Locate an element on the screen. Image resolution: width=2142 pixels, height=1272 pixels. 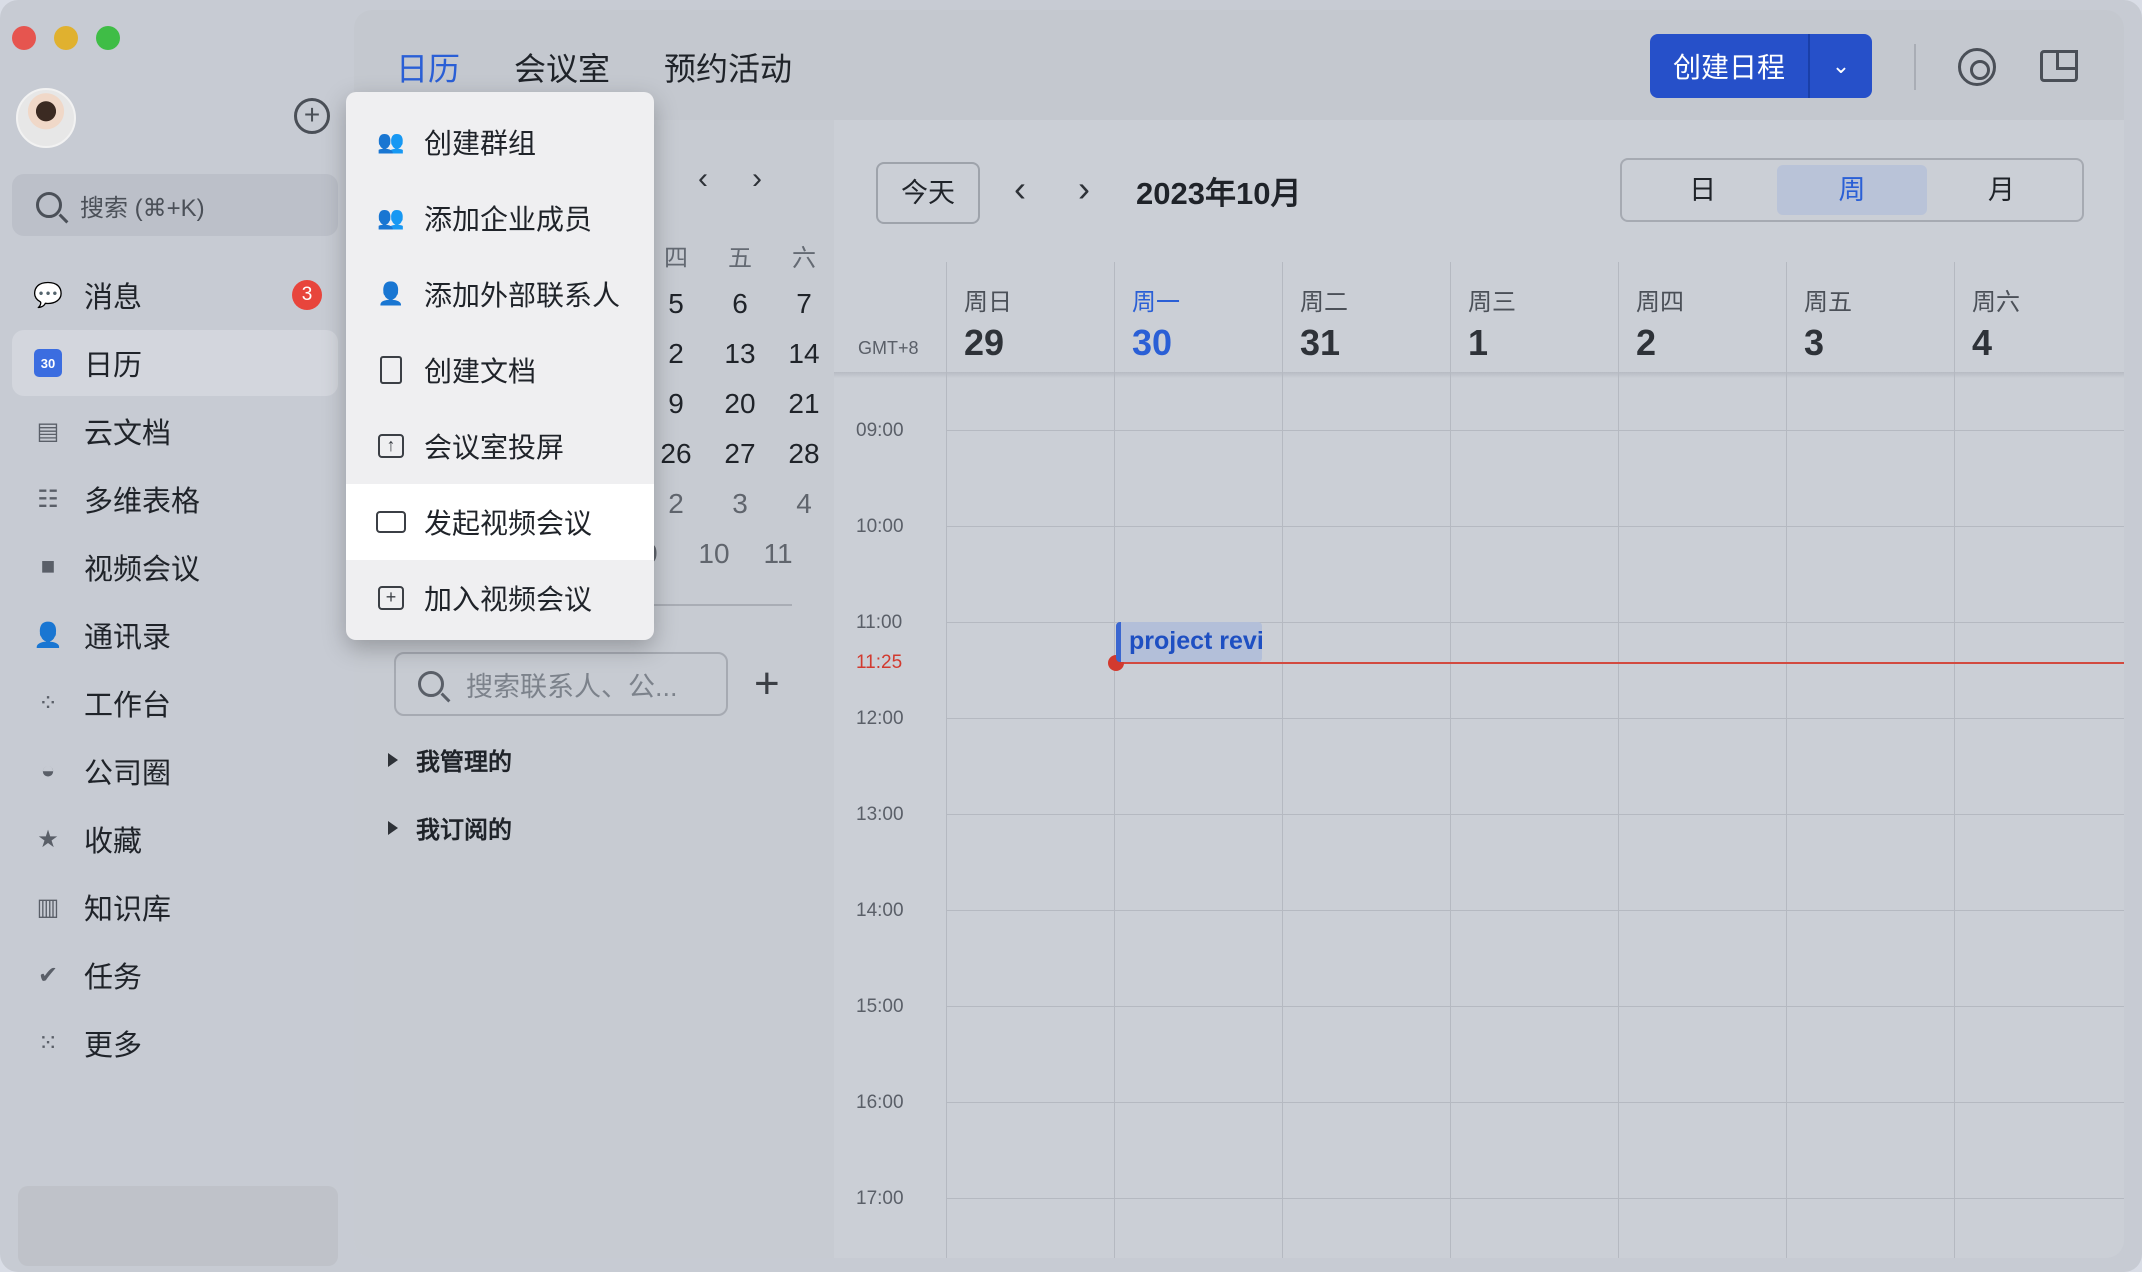
mini-day: 27 is located at coordinates (740, 454).